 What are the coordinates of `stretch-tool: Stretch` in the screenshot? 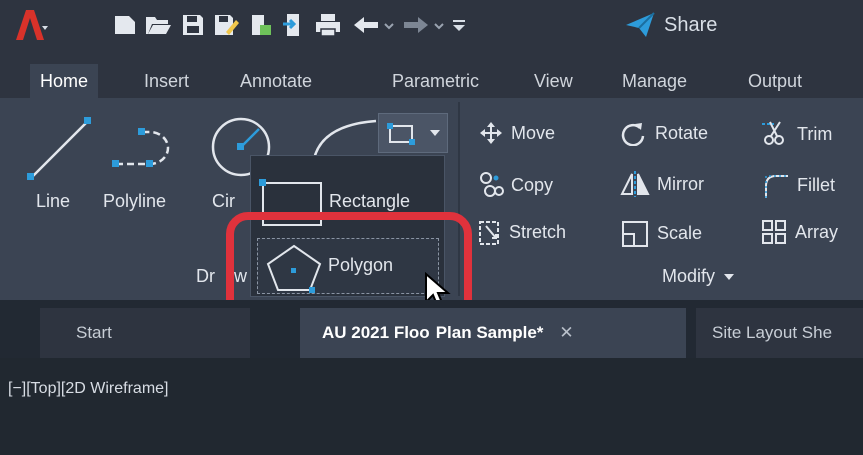 It's located at (522, 232).